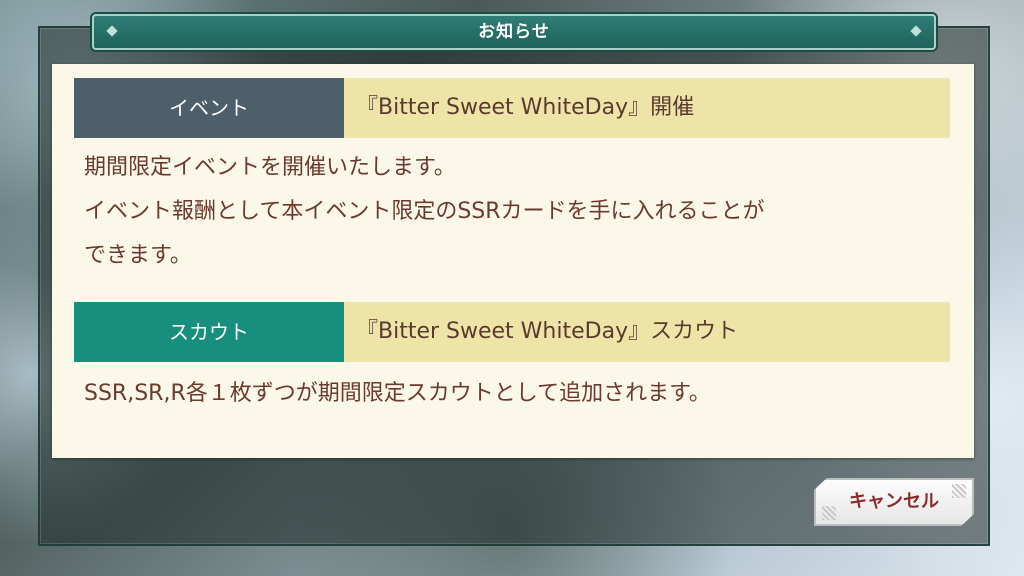 The image size is (1024, 576). I want to click on dialog-title-bar: お知らせ, so click(514, 32).